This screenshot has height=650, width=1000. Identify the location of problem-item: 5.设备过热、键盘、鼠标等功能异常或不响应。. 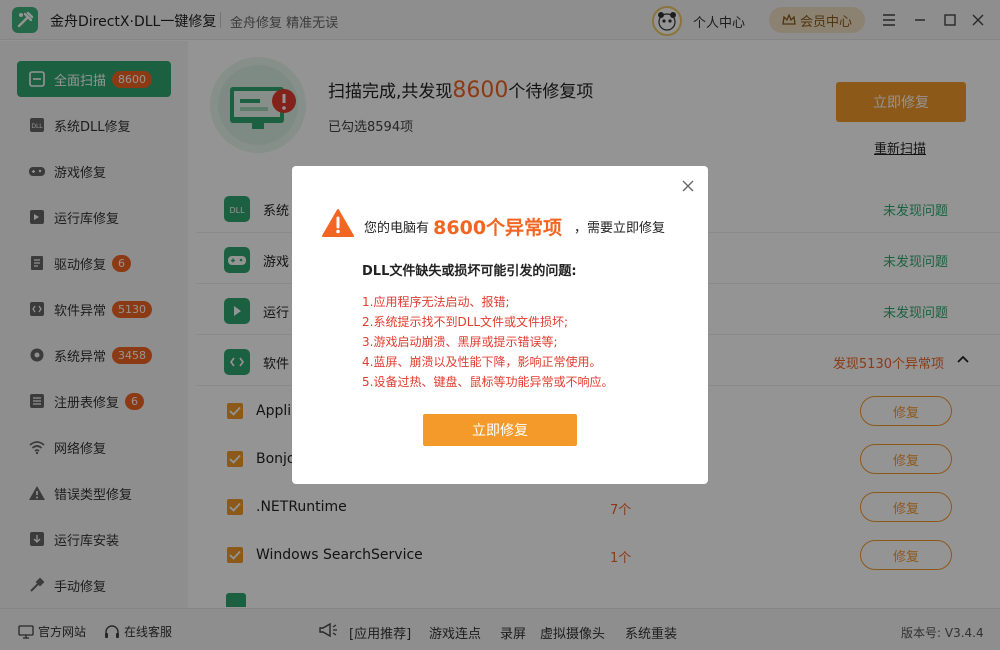
(488, 382).